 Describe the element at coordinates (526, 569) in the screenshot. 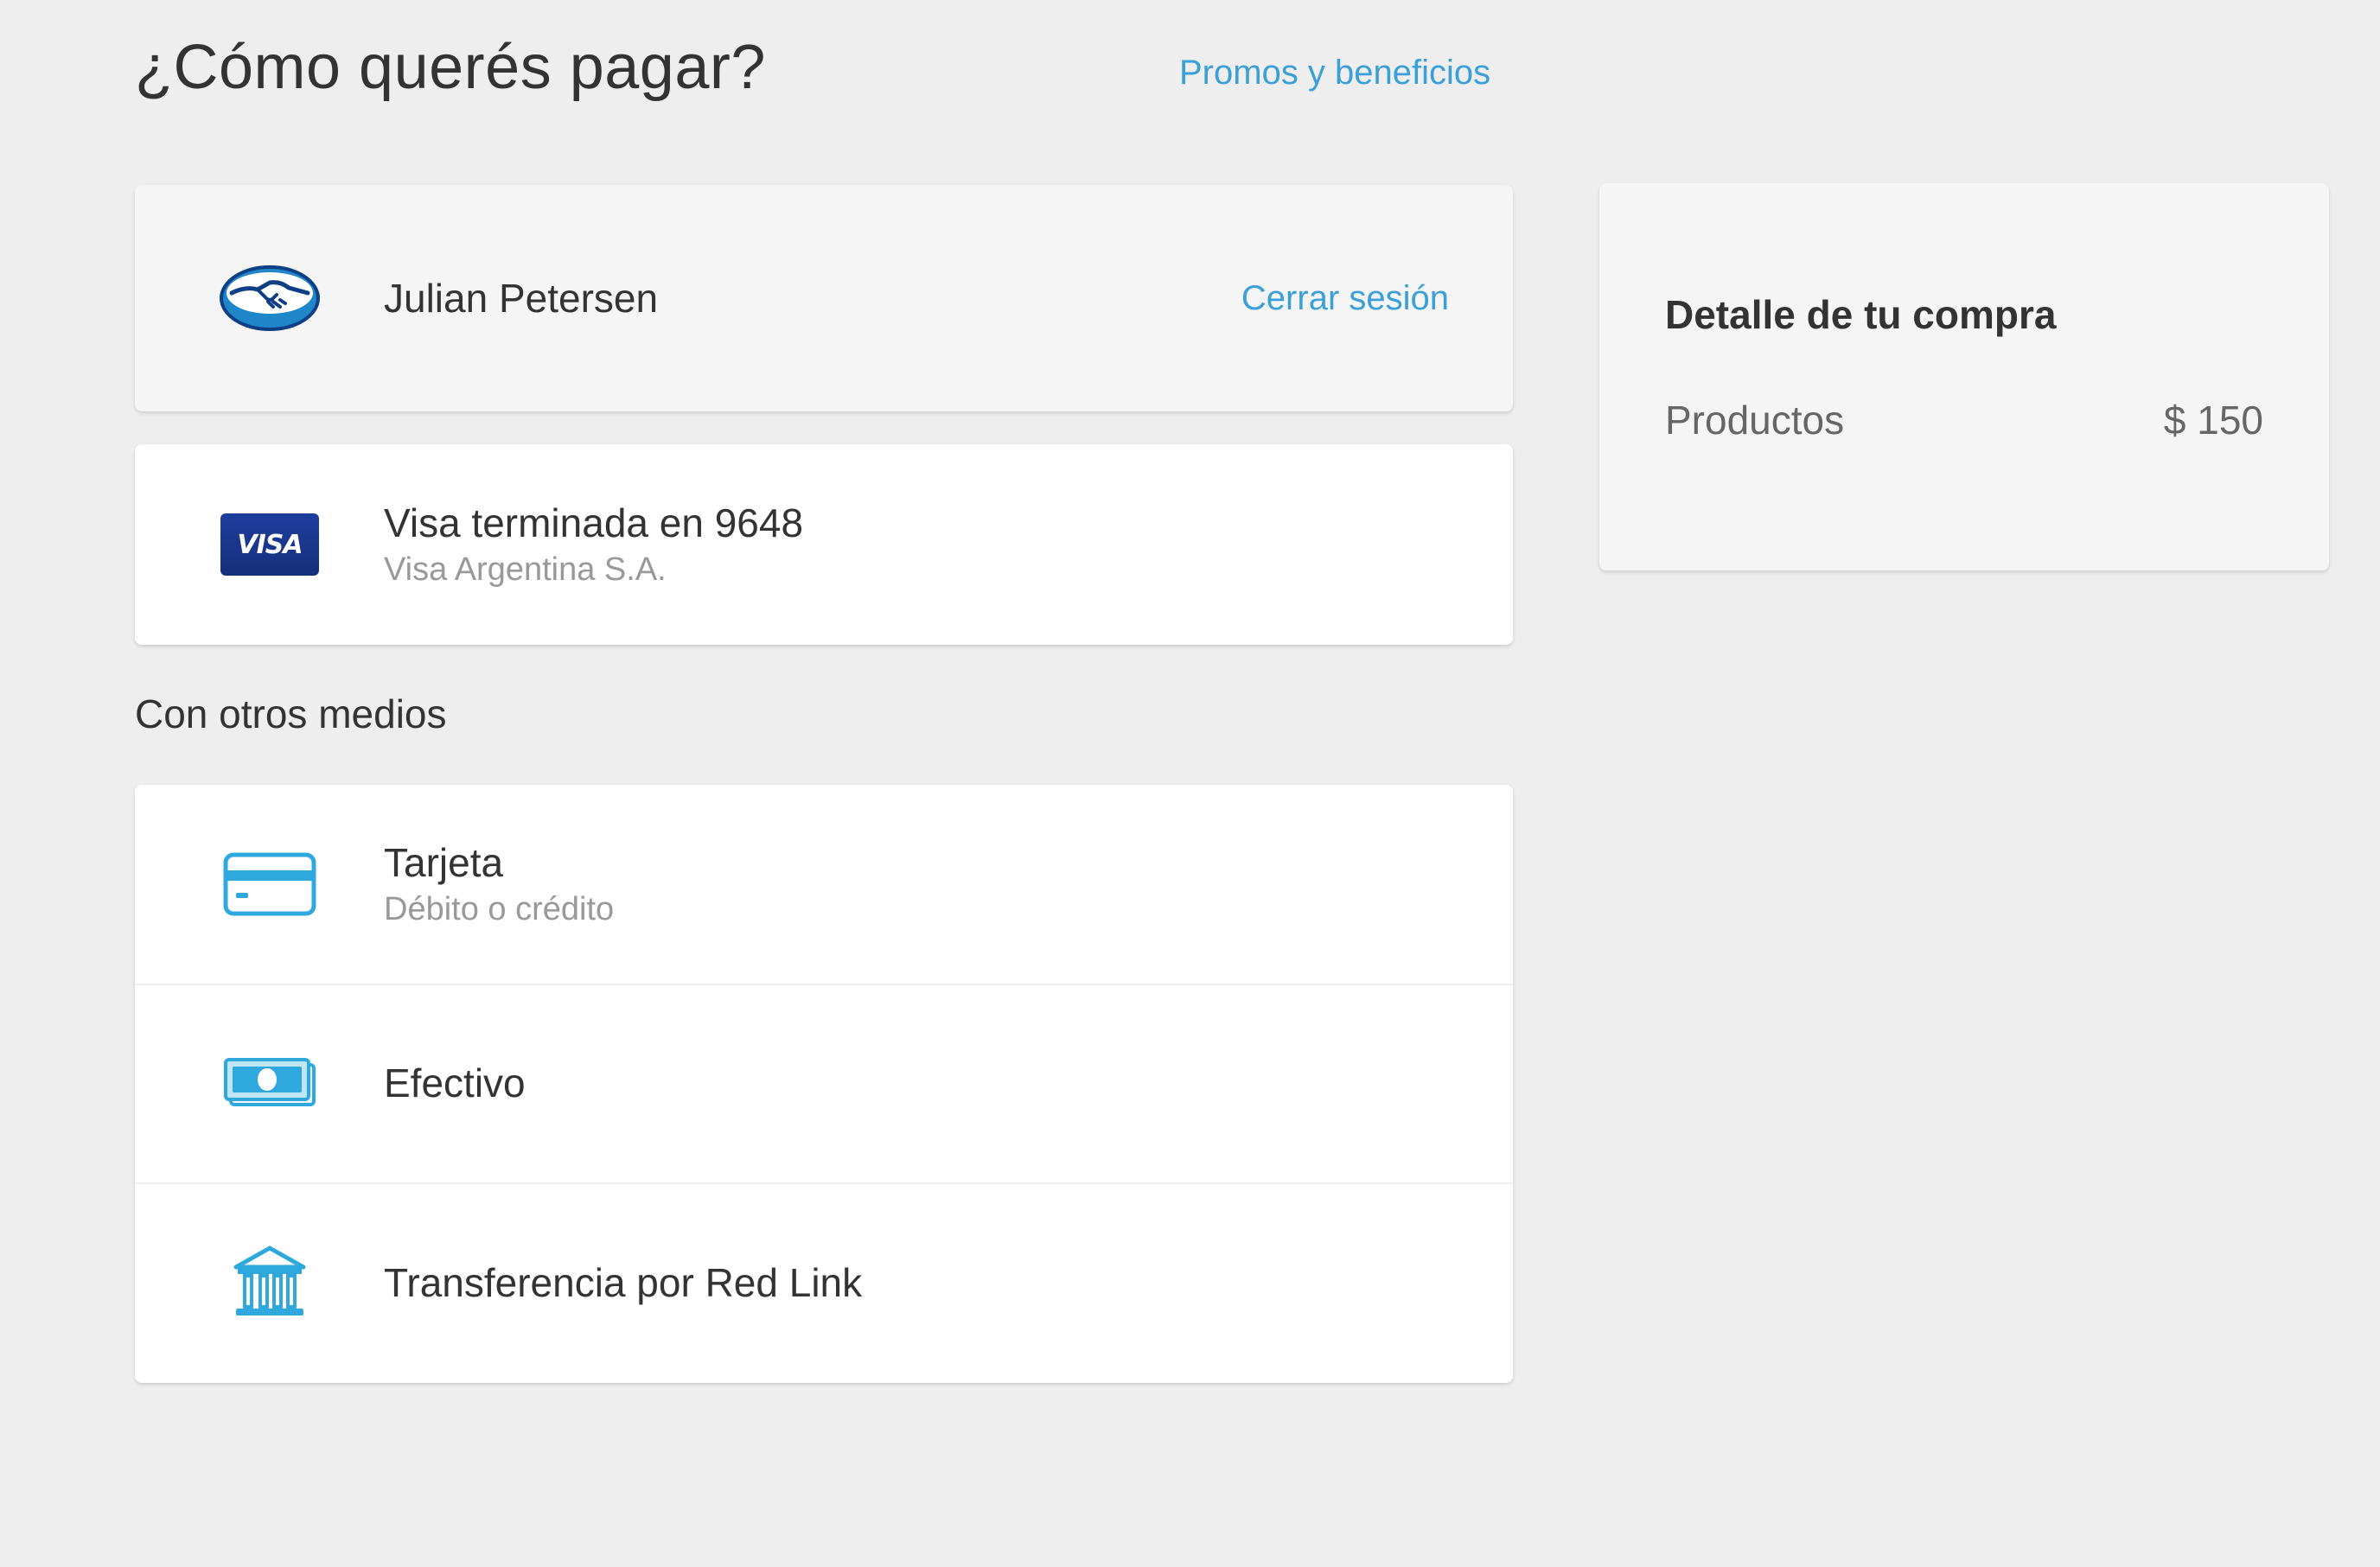

I see `saved-card-issuer: Visa Argentina S.A.` at that location.